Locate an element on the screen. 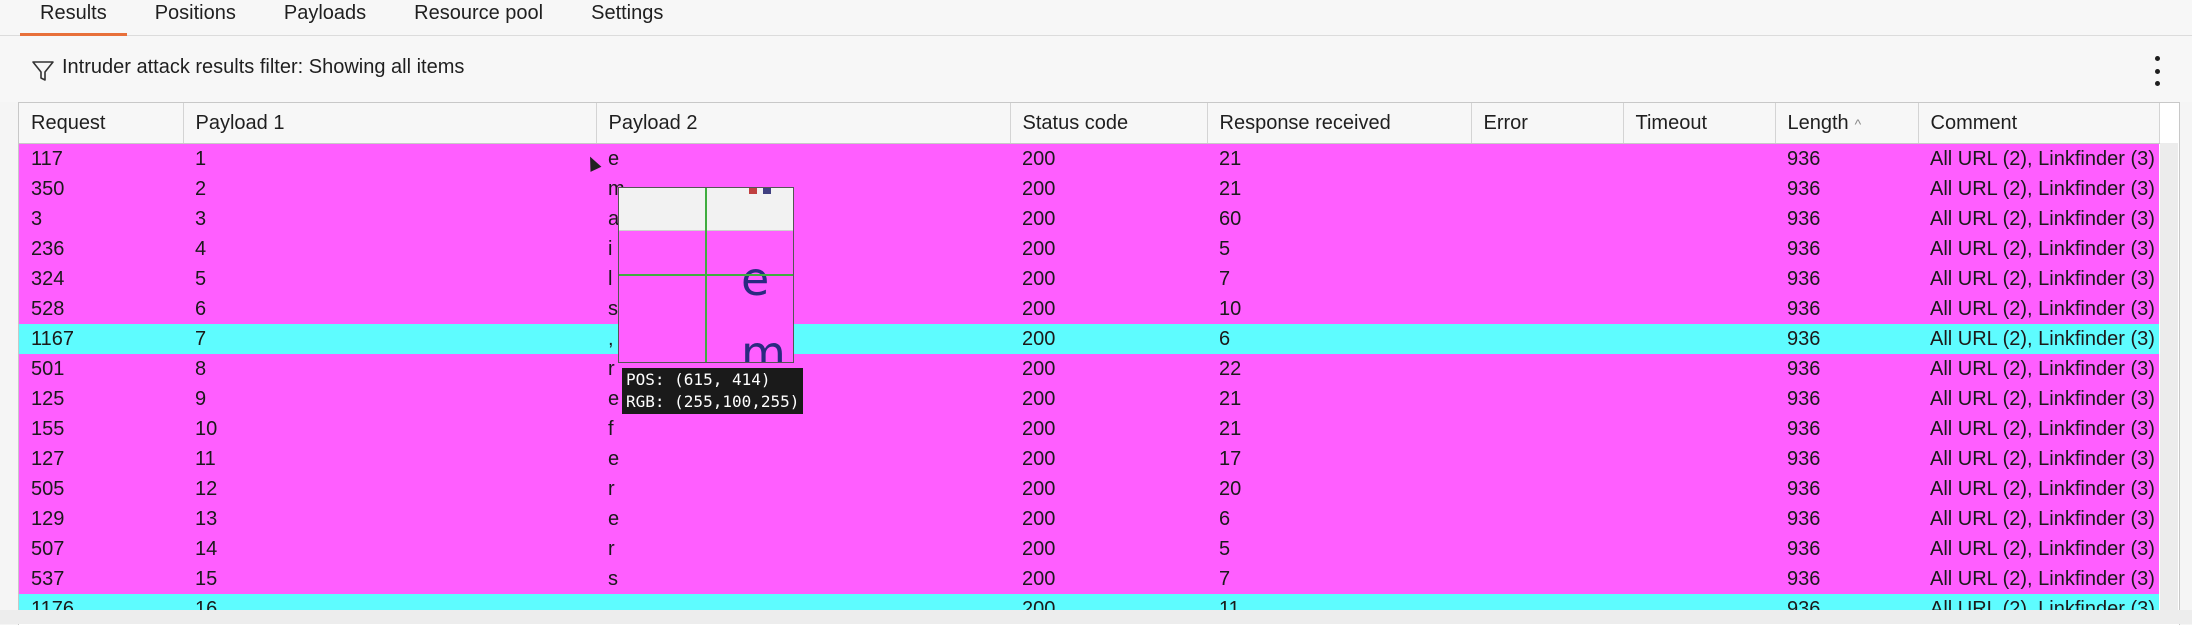 This screenshot has height=625, width=2192. table-row: 117 1 e 200 21 936 All URL (2), Linkfinder (3) is located at coordinates (1089, 158).